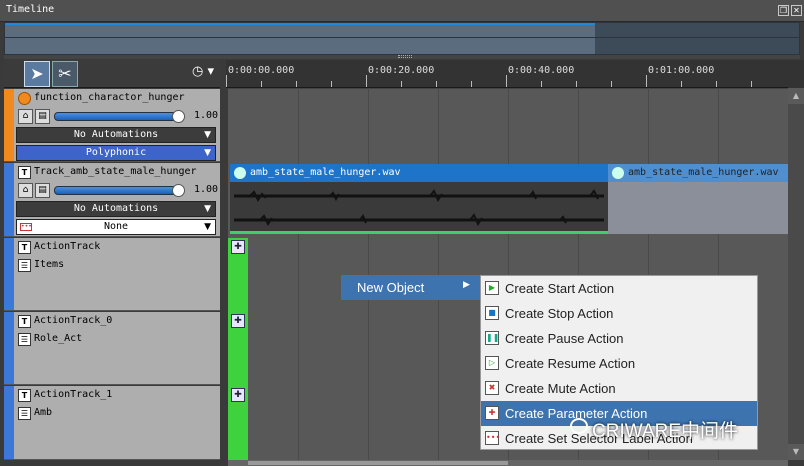  What do you see at coordinates (65, 74) in the screenshot?
I see `scissors-icon: ✂` at bounding box center [65, 74].